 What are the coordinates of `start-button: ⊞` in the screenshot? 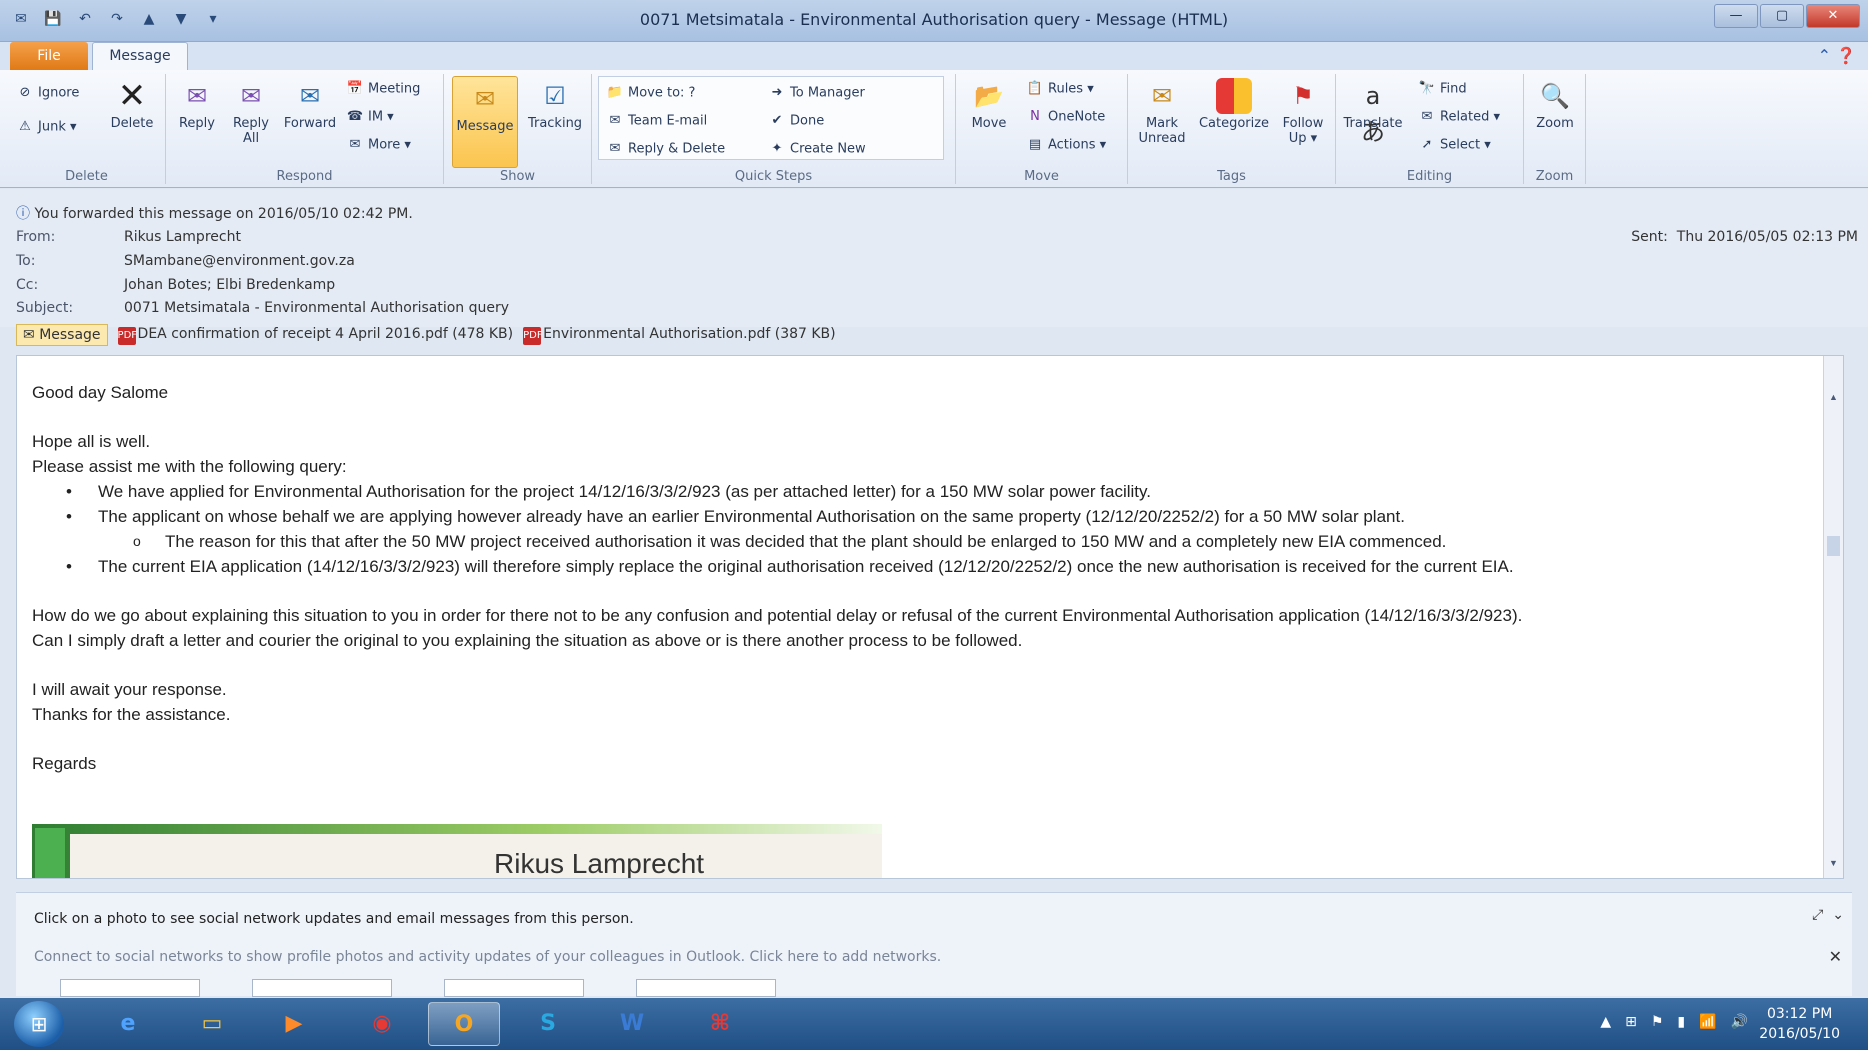 It's located at (39, 1024).